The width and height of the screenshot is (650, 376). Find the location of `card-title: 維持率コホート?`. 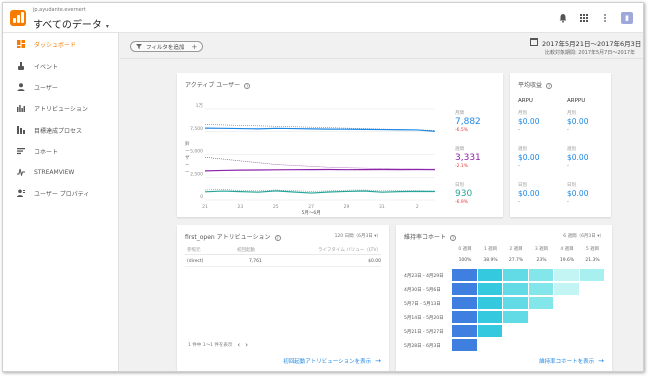

card-title: 維持率コホート? is located at coordinates (430, 236).